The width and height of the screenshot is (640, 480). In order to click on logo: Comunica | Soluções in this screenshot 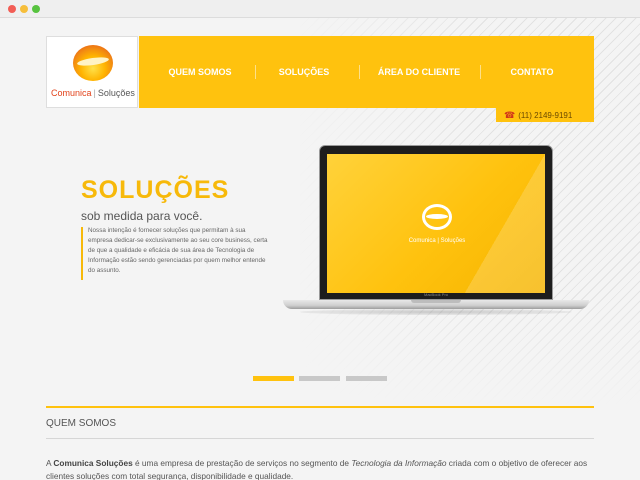, I will do `click(92, 72)`.